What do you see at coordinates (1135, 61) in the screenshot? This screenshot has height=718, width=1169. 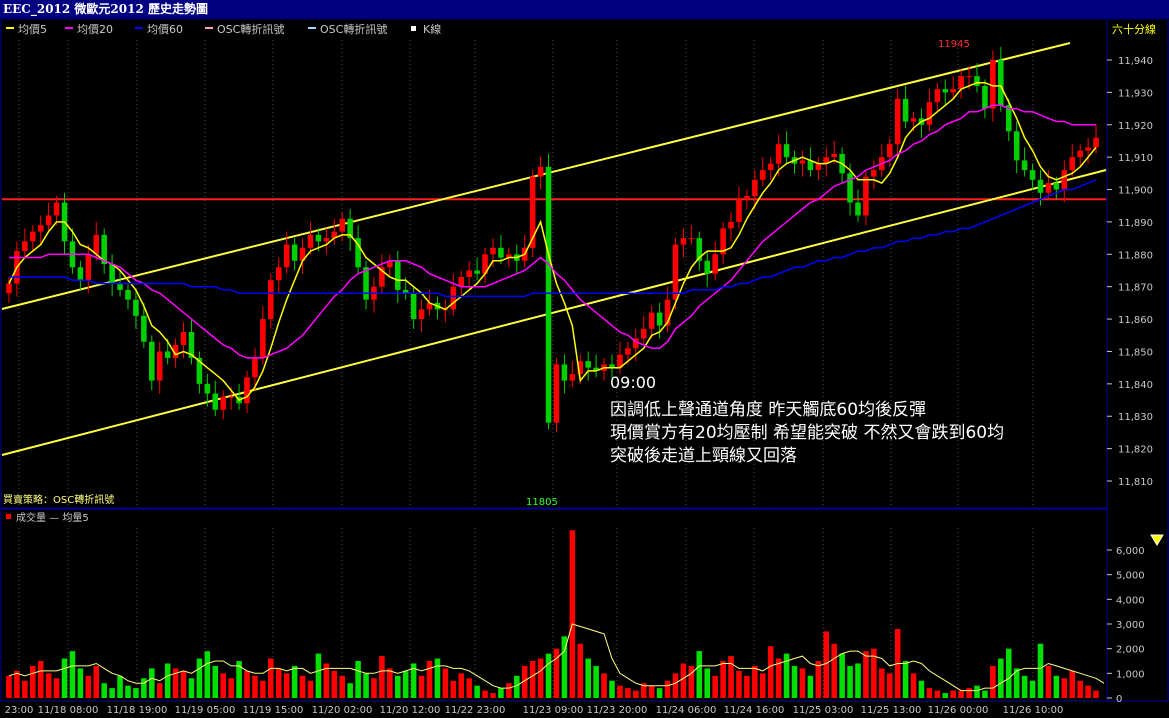 I see `y-tick-label: 11,940` at bounding box center [1135, 61].